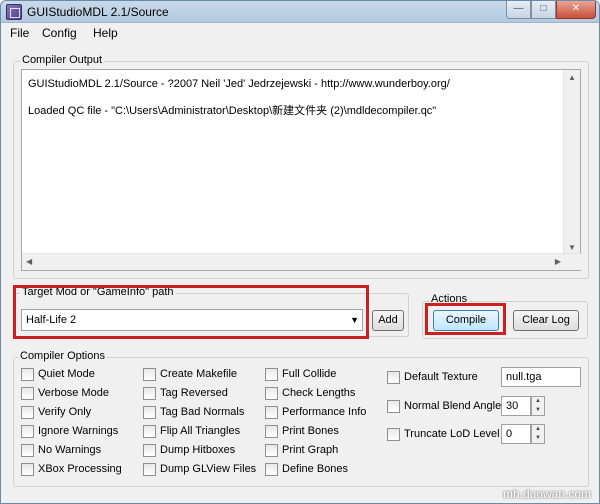 The image size is (600, 504). What do you see at coordinates (59, 33) in the screenshot?
I see `menu-config: Config` at bounding box center [59, 33].